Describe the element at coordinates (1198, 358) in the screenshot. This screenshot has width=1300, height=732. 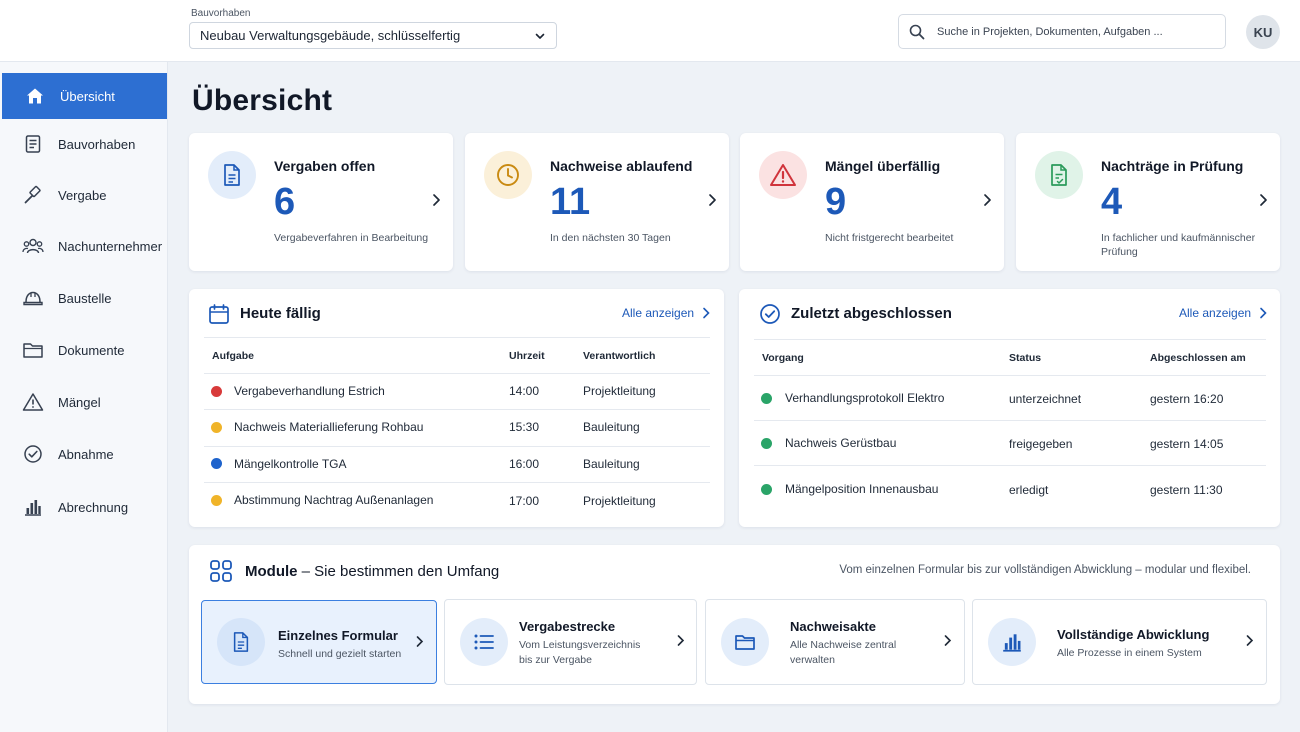
I see `column-header-abgeschlossen: Abgeschlossen am` at that location.